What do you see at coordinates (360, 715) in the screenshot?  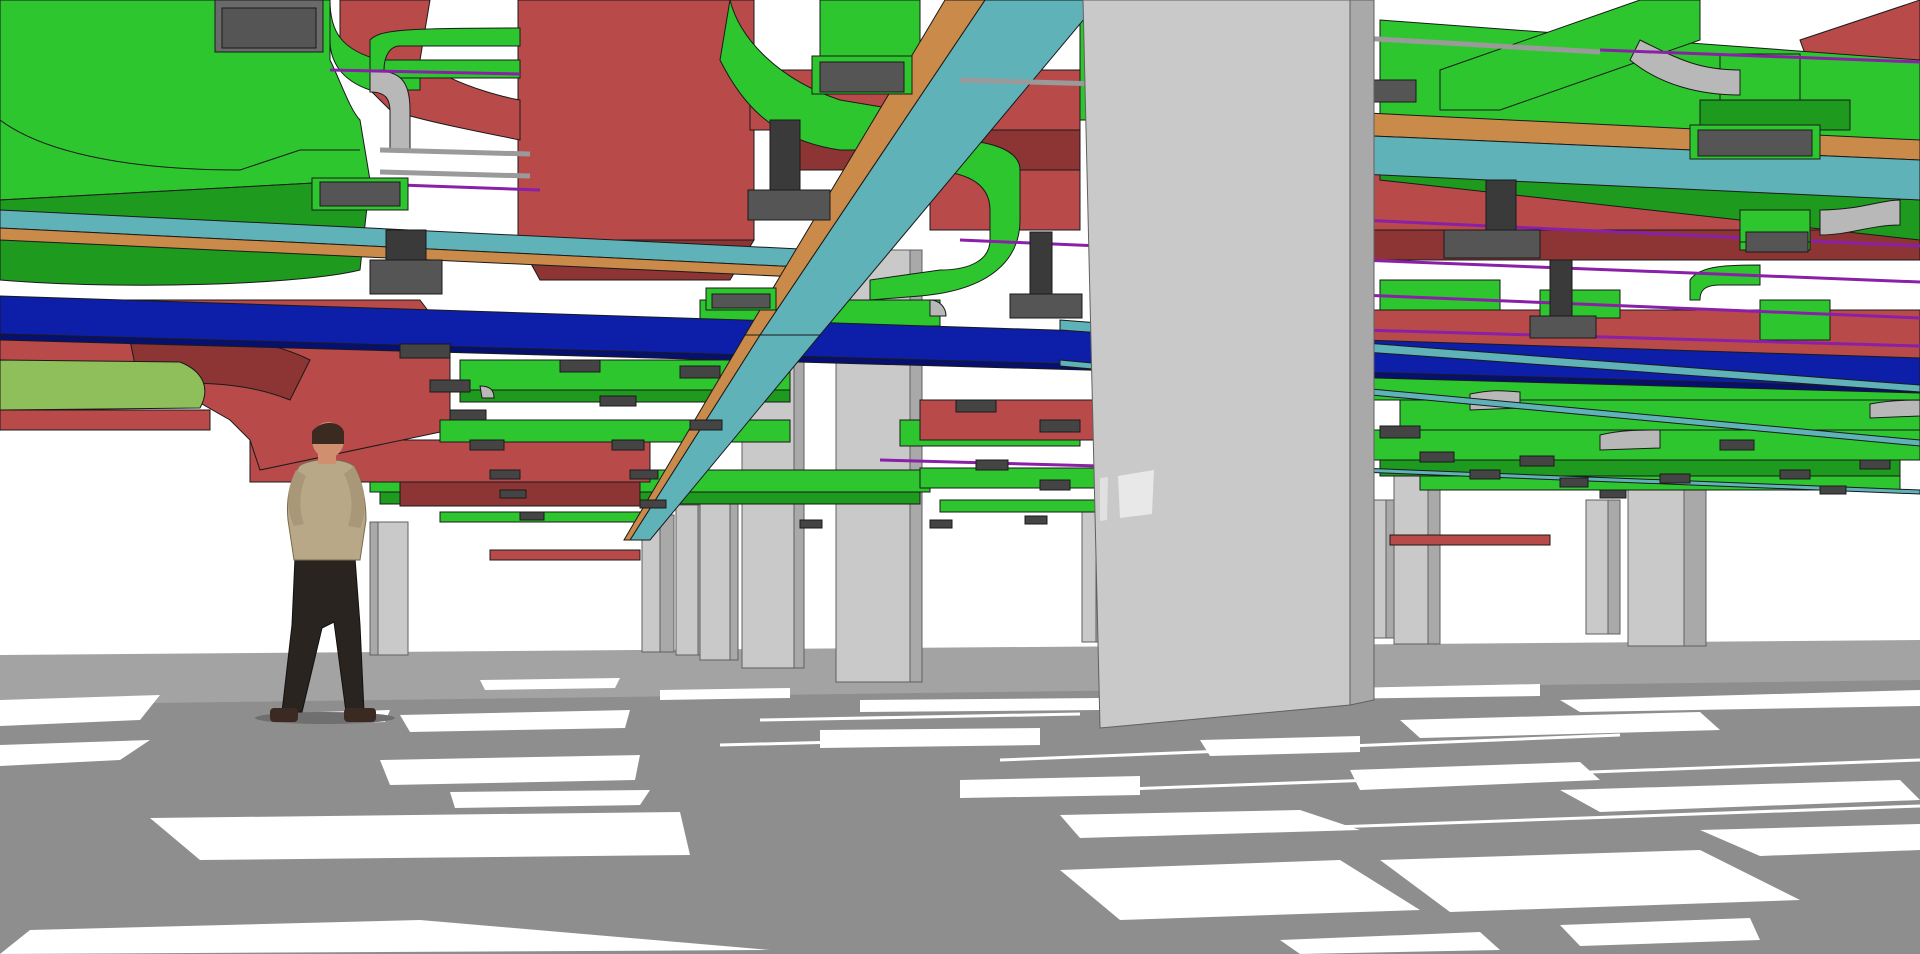 I see `person-shoe-right` at bounding box center [360, 715].